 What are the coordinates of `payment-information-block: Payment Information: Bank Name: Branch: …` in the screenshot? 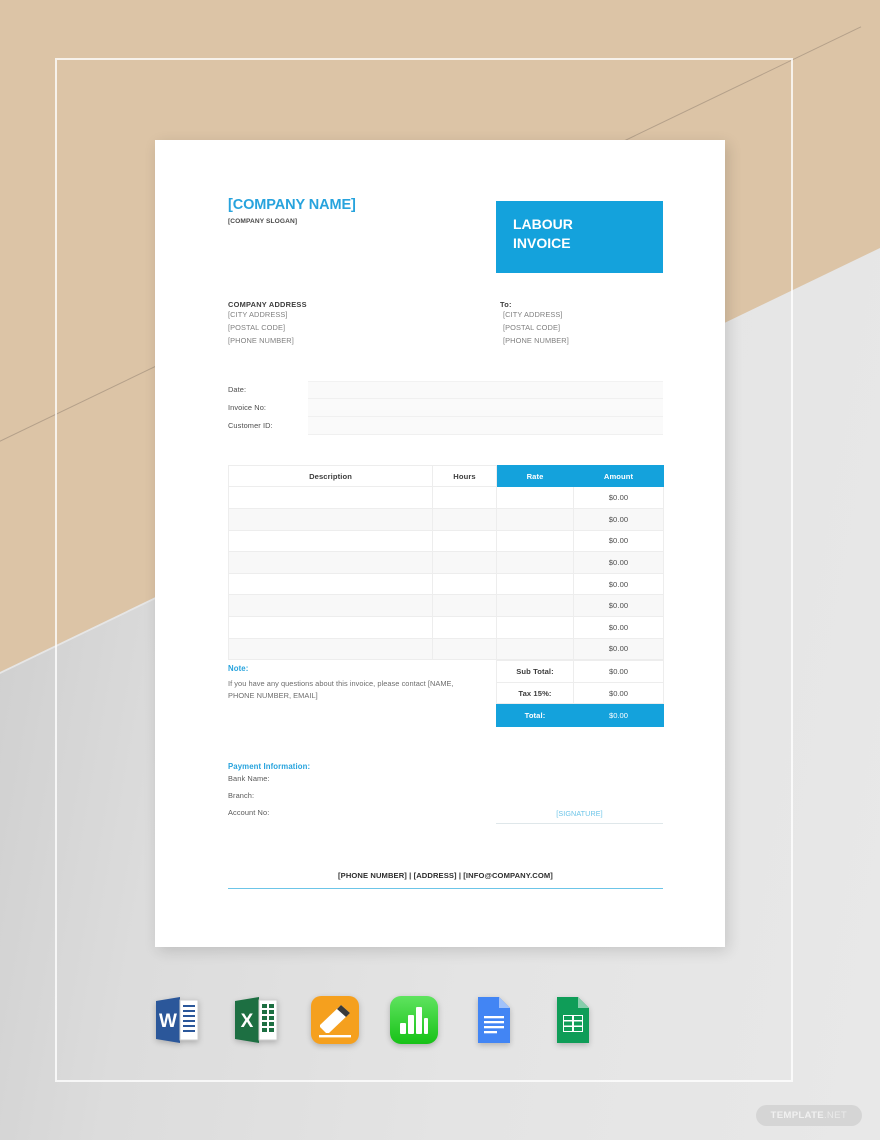 It's located at (445, 793).